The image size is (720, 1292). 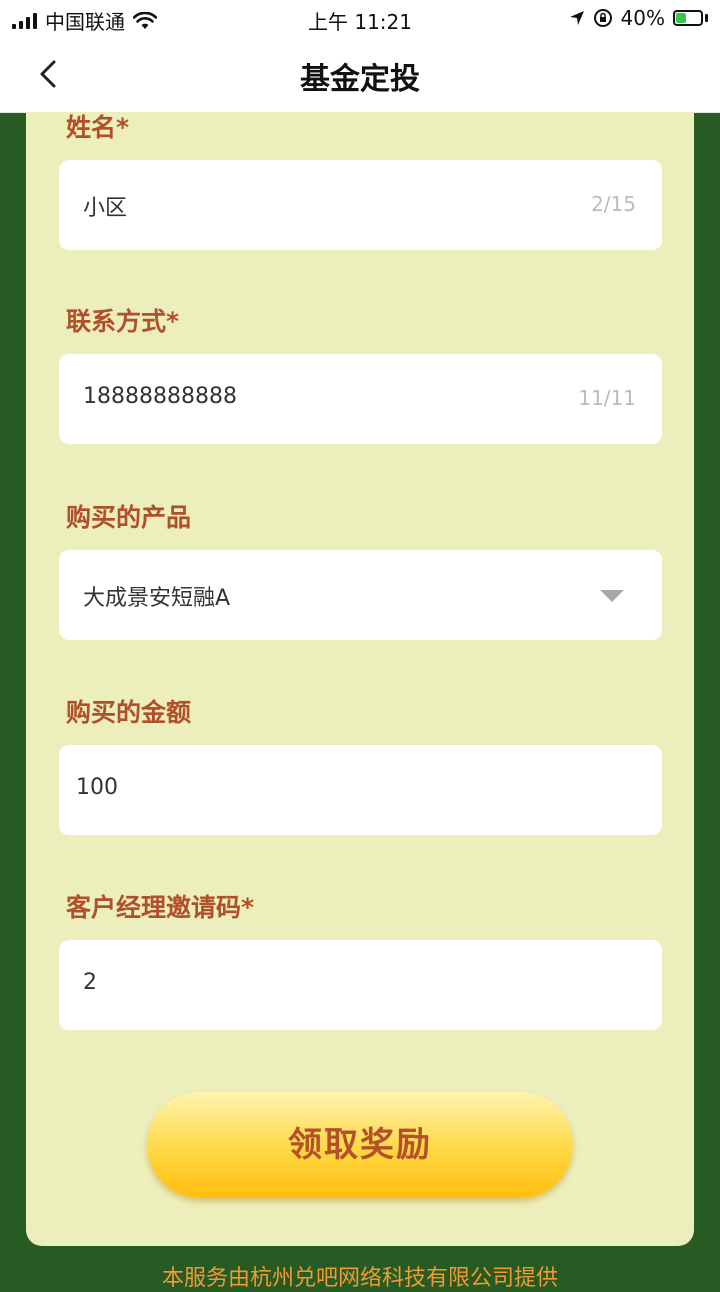 I want to click on invite-code-value: 2, so click(x=90, y=982).